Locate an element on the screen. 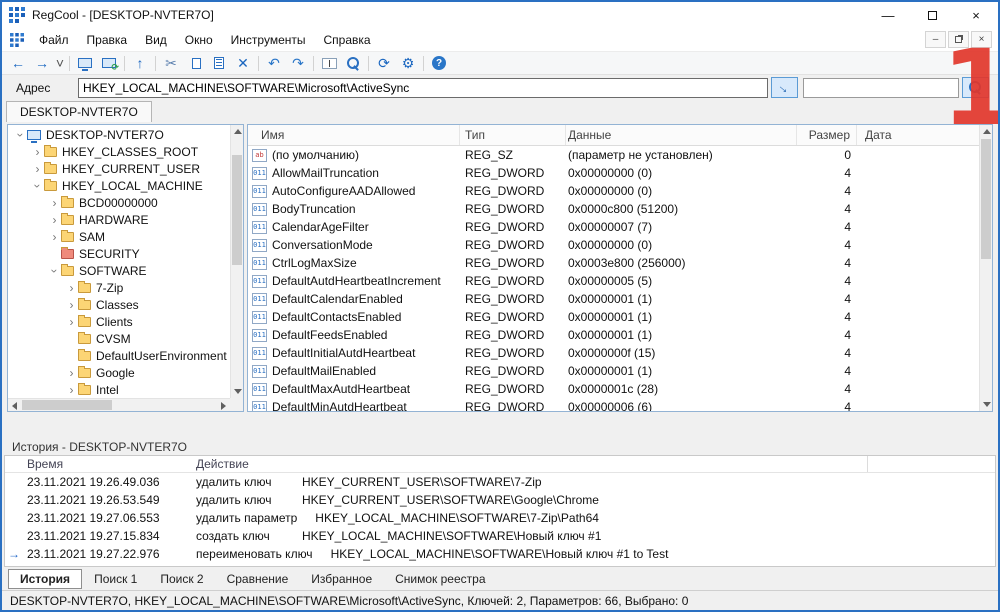 The width and height of the screenshot is (1000, 612). help-button: ? is located at coordinates (439, 63).